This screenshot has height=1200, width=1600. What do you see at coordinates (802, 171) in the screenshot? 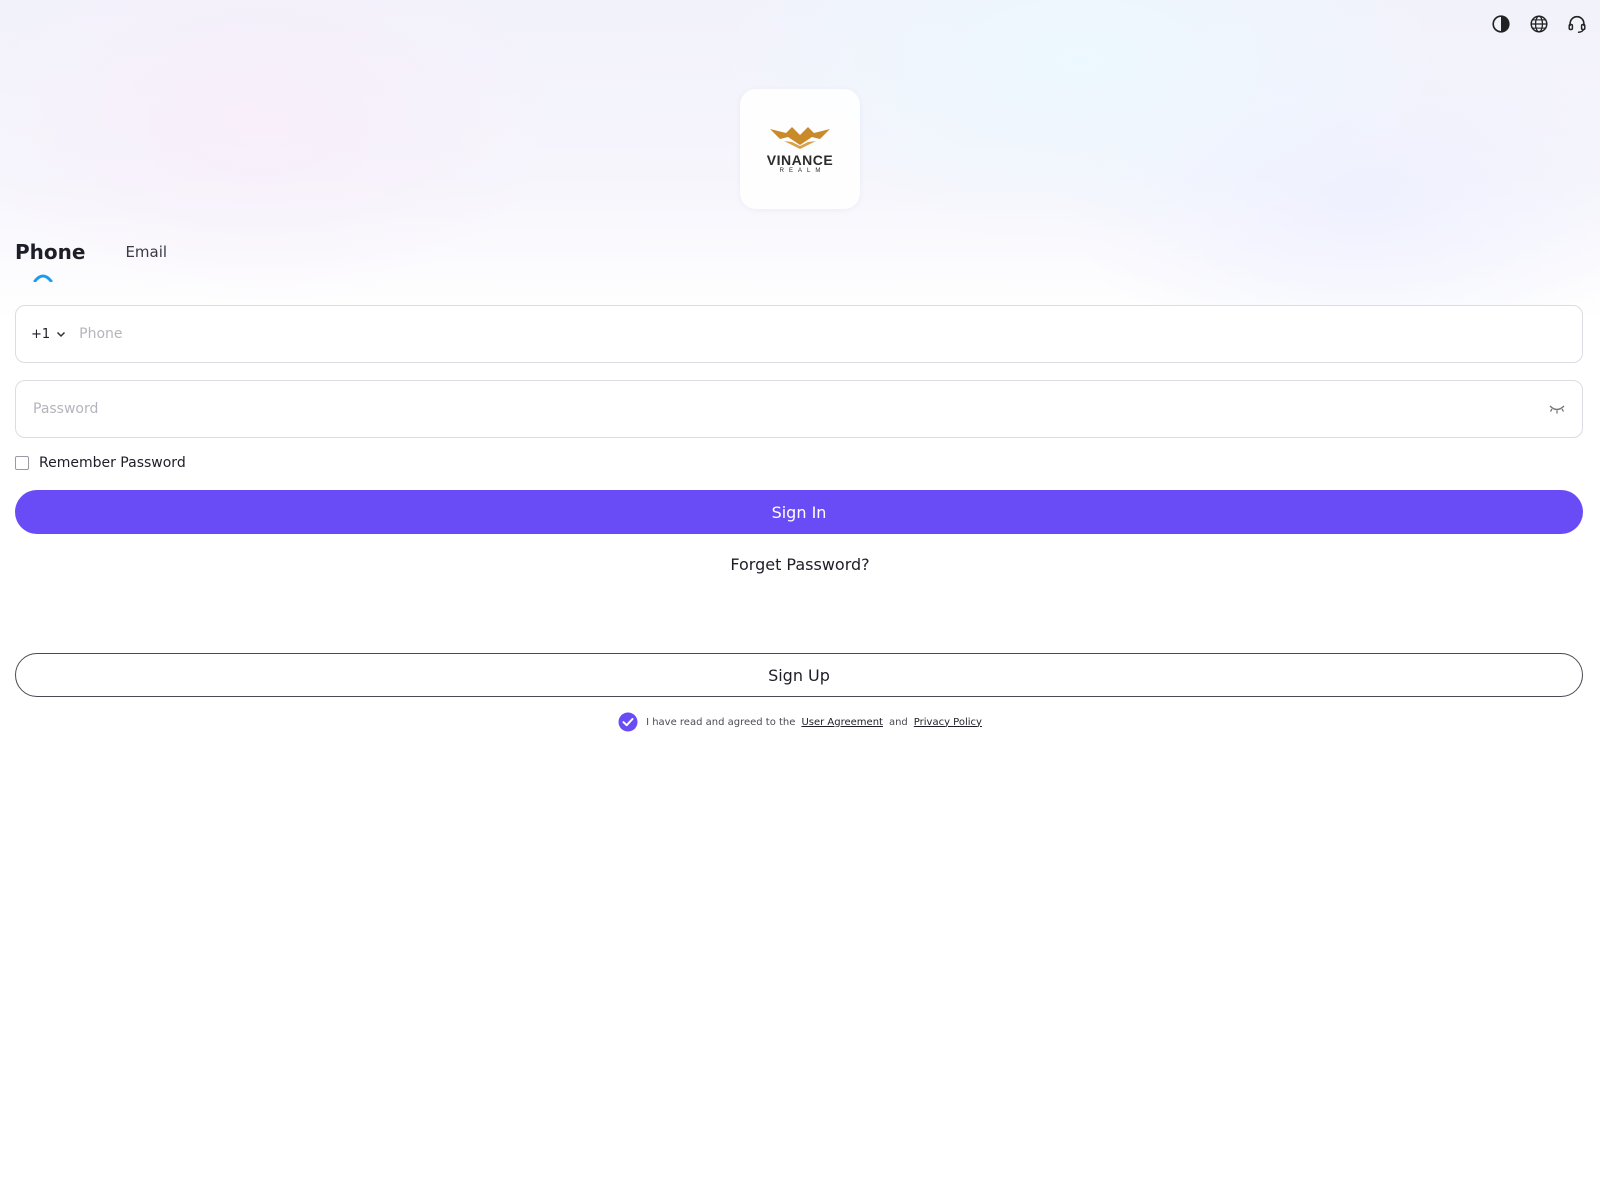
I see `logo-subtitle: REALM` at bounding box center [802, 171].